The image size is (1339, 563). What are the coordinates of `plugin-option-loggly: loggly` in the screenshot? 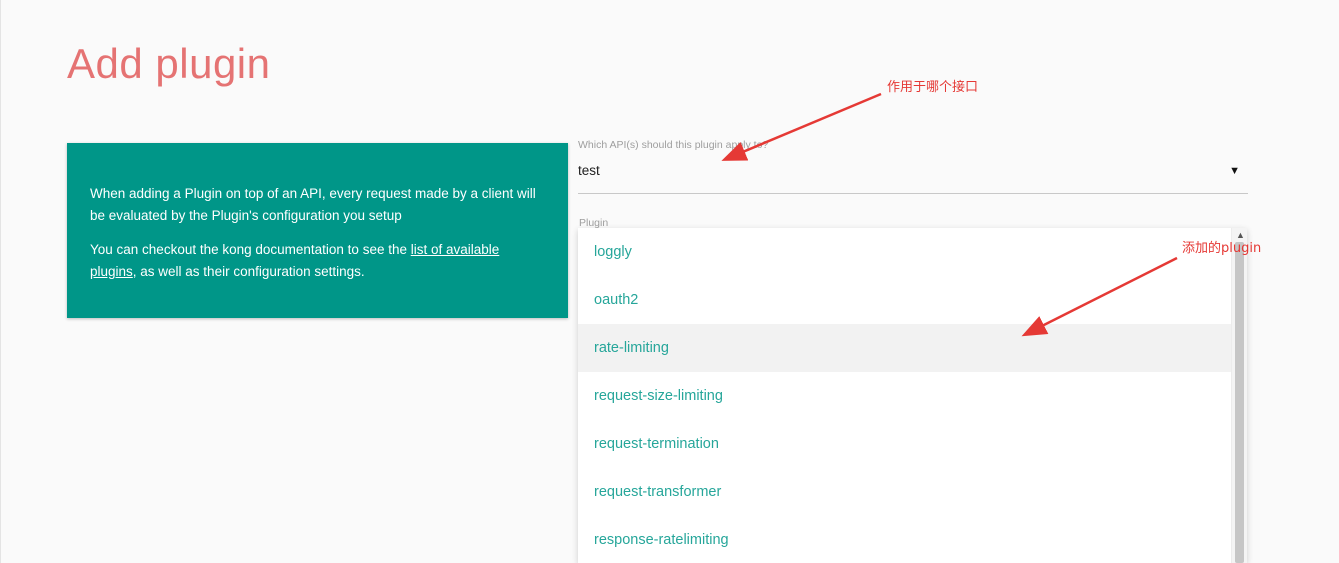 It's located at (904, 252).